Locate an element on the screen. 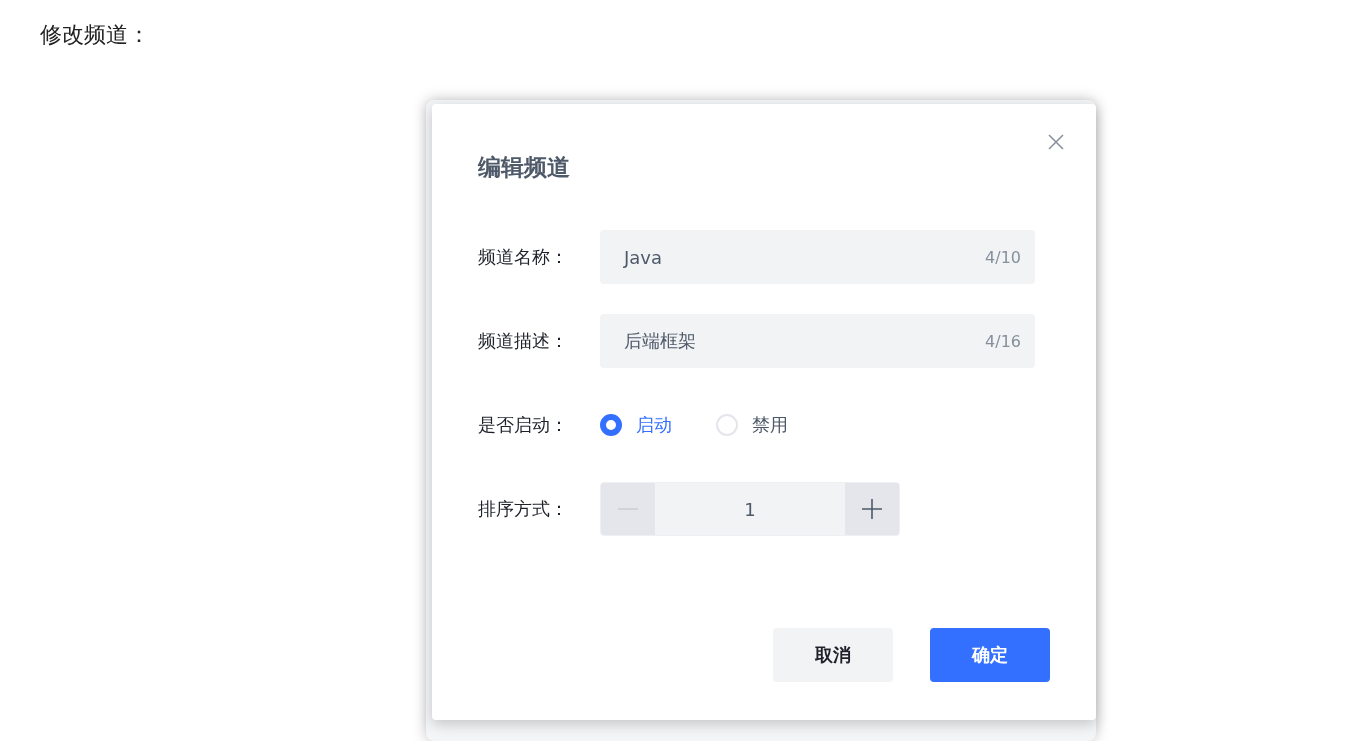 Image resolution: width=1350 pixels, height=741 pixels. plus-icon is located at coordinates (872, 509).